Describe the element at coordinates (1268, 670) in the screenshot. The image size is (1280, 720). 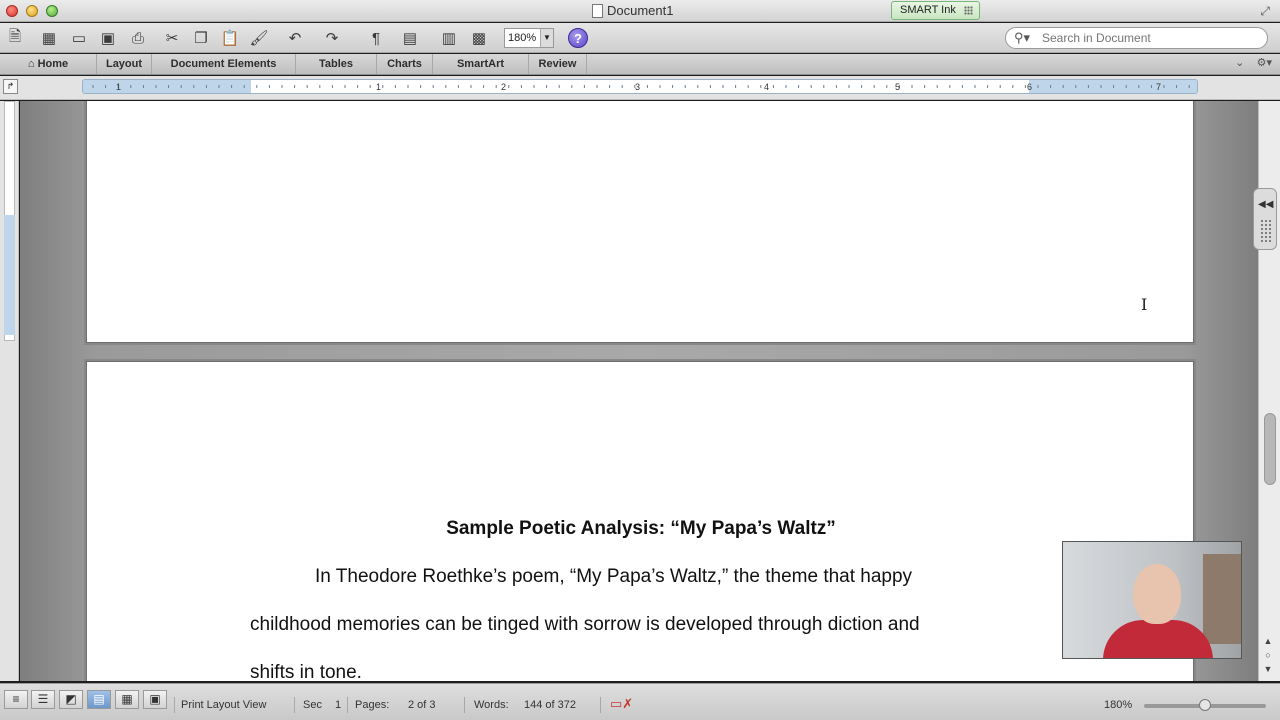
I see `next-page-icon: ▼` at that location.